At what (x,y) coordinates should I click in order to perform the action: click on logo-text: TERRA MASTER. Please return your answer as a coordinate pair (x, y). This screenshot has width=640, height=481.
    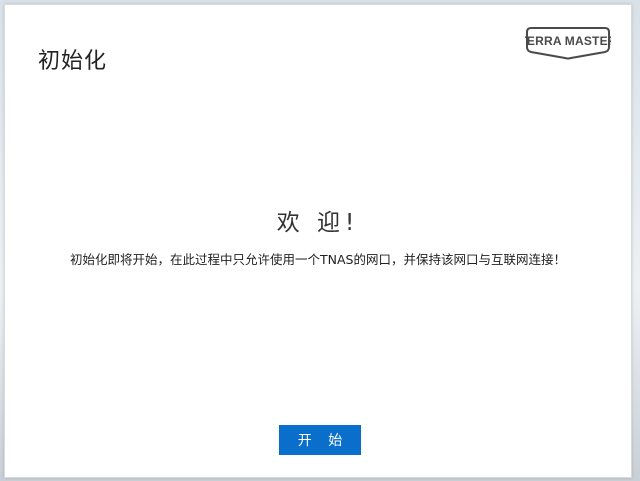
    Looking at the image, I should click on (568, 41).